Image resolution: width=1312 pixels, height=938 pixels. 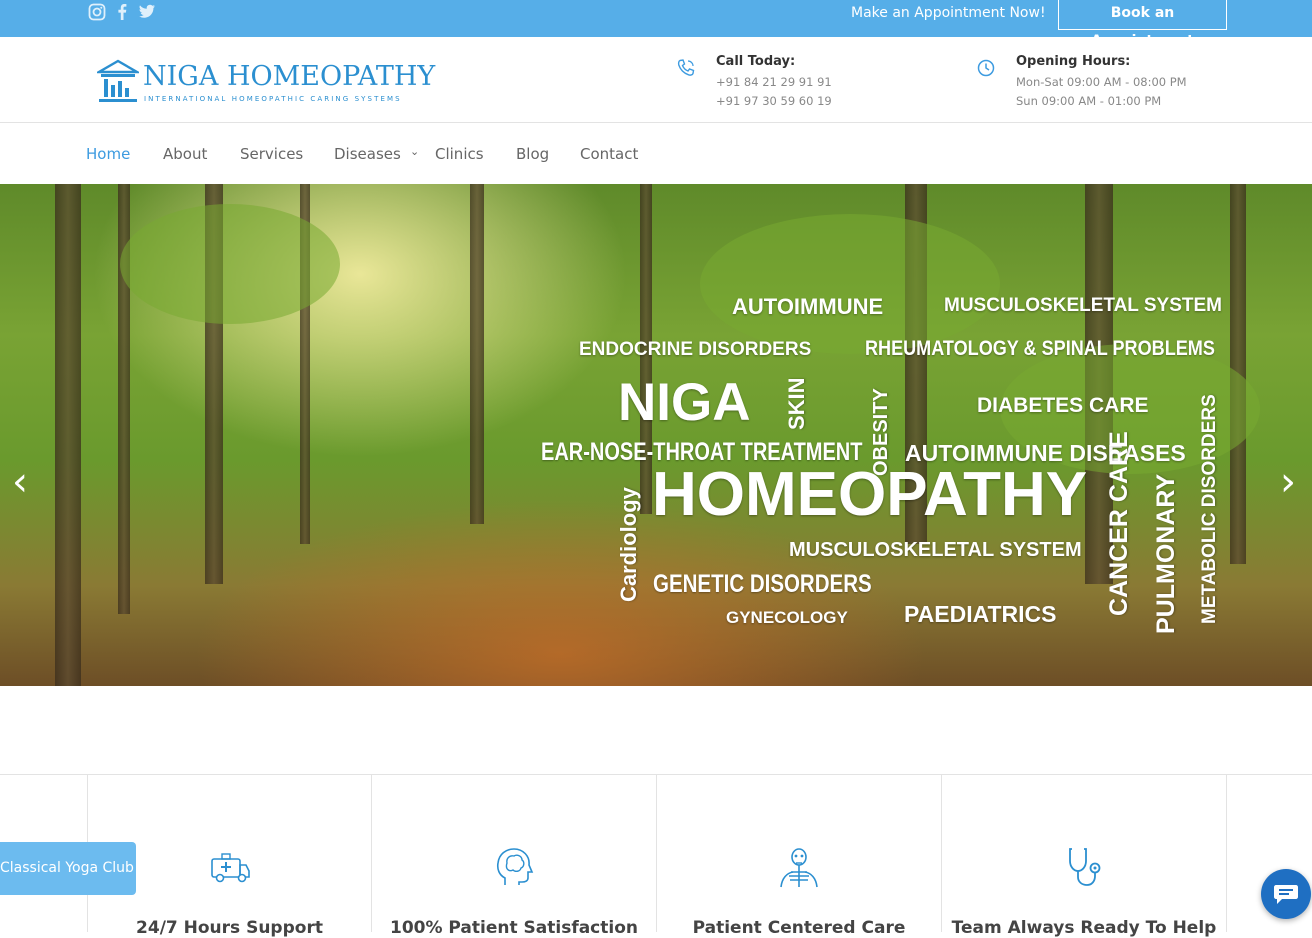 What do you see at coordinates (948, 13) in the screenshot?
I see `appointment-cta-text: Make an Appointment Now!` at bounding box center [948, 13].